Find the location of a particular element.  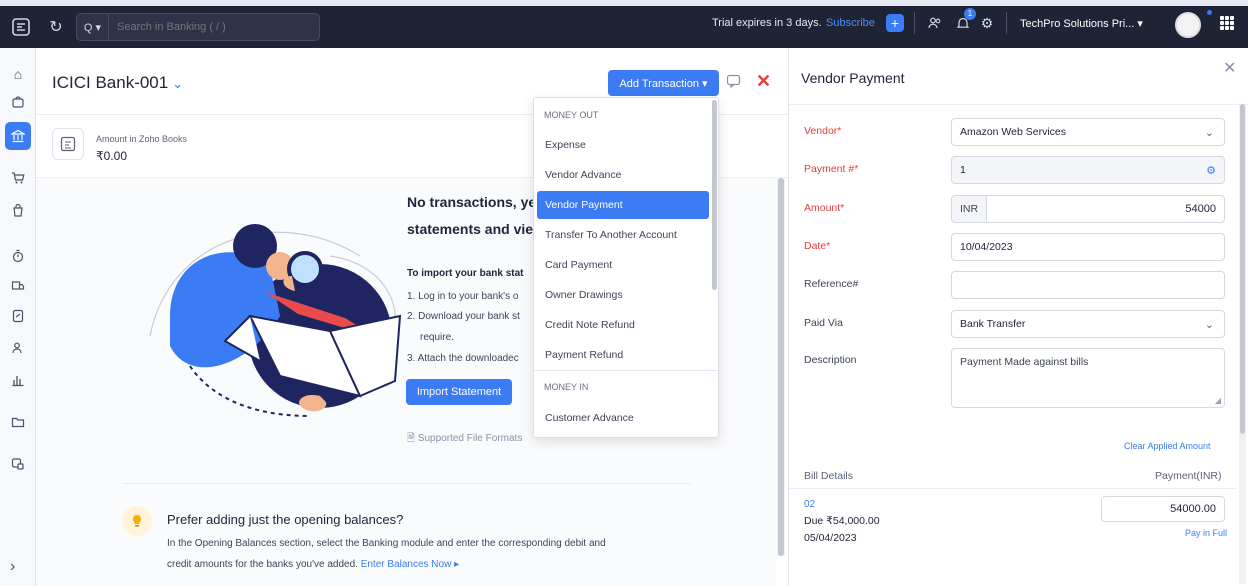

account-title: ICICI Bank-001 ⌄ is located at coordinates (117, 83).